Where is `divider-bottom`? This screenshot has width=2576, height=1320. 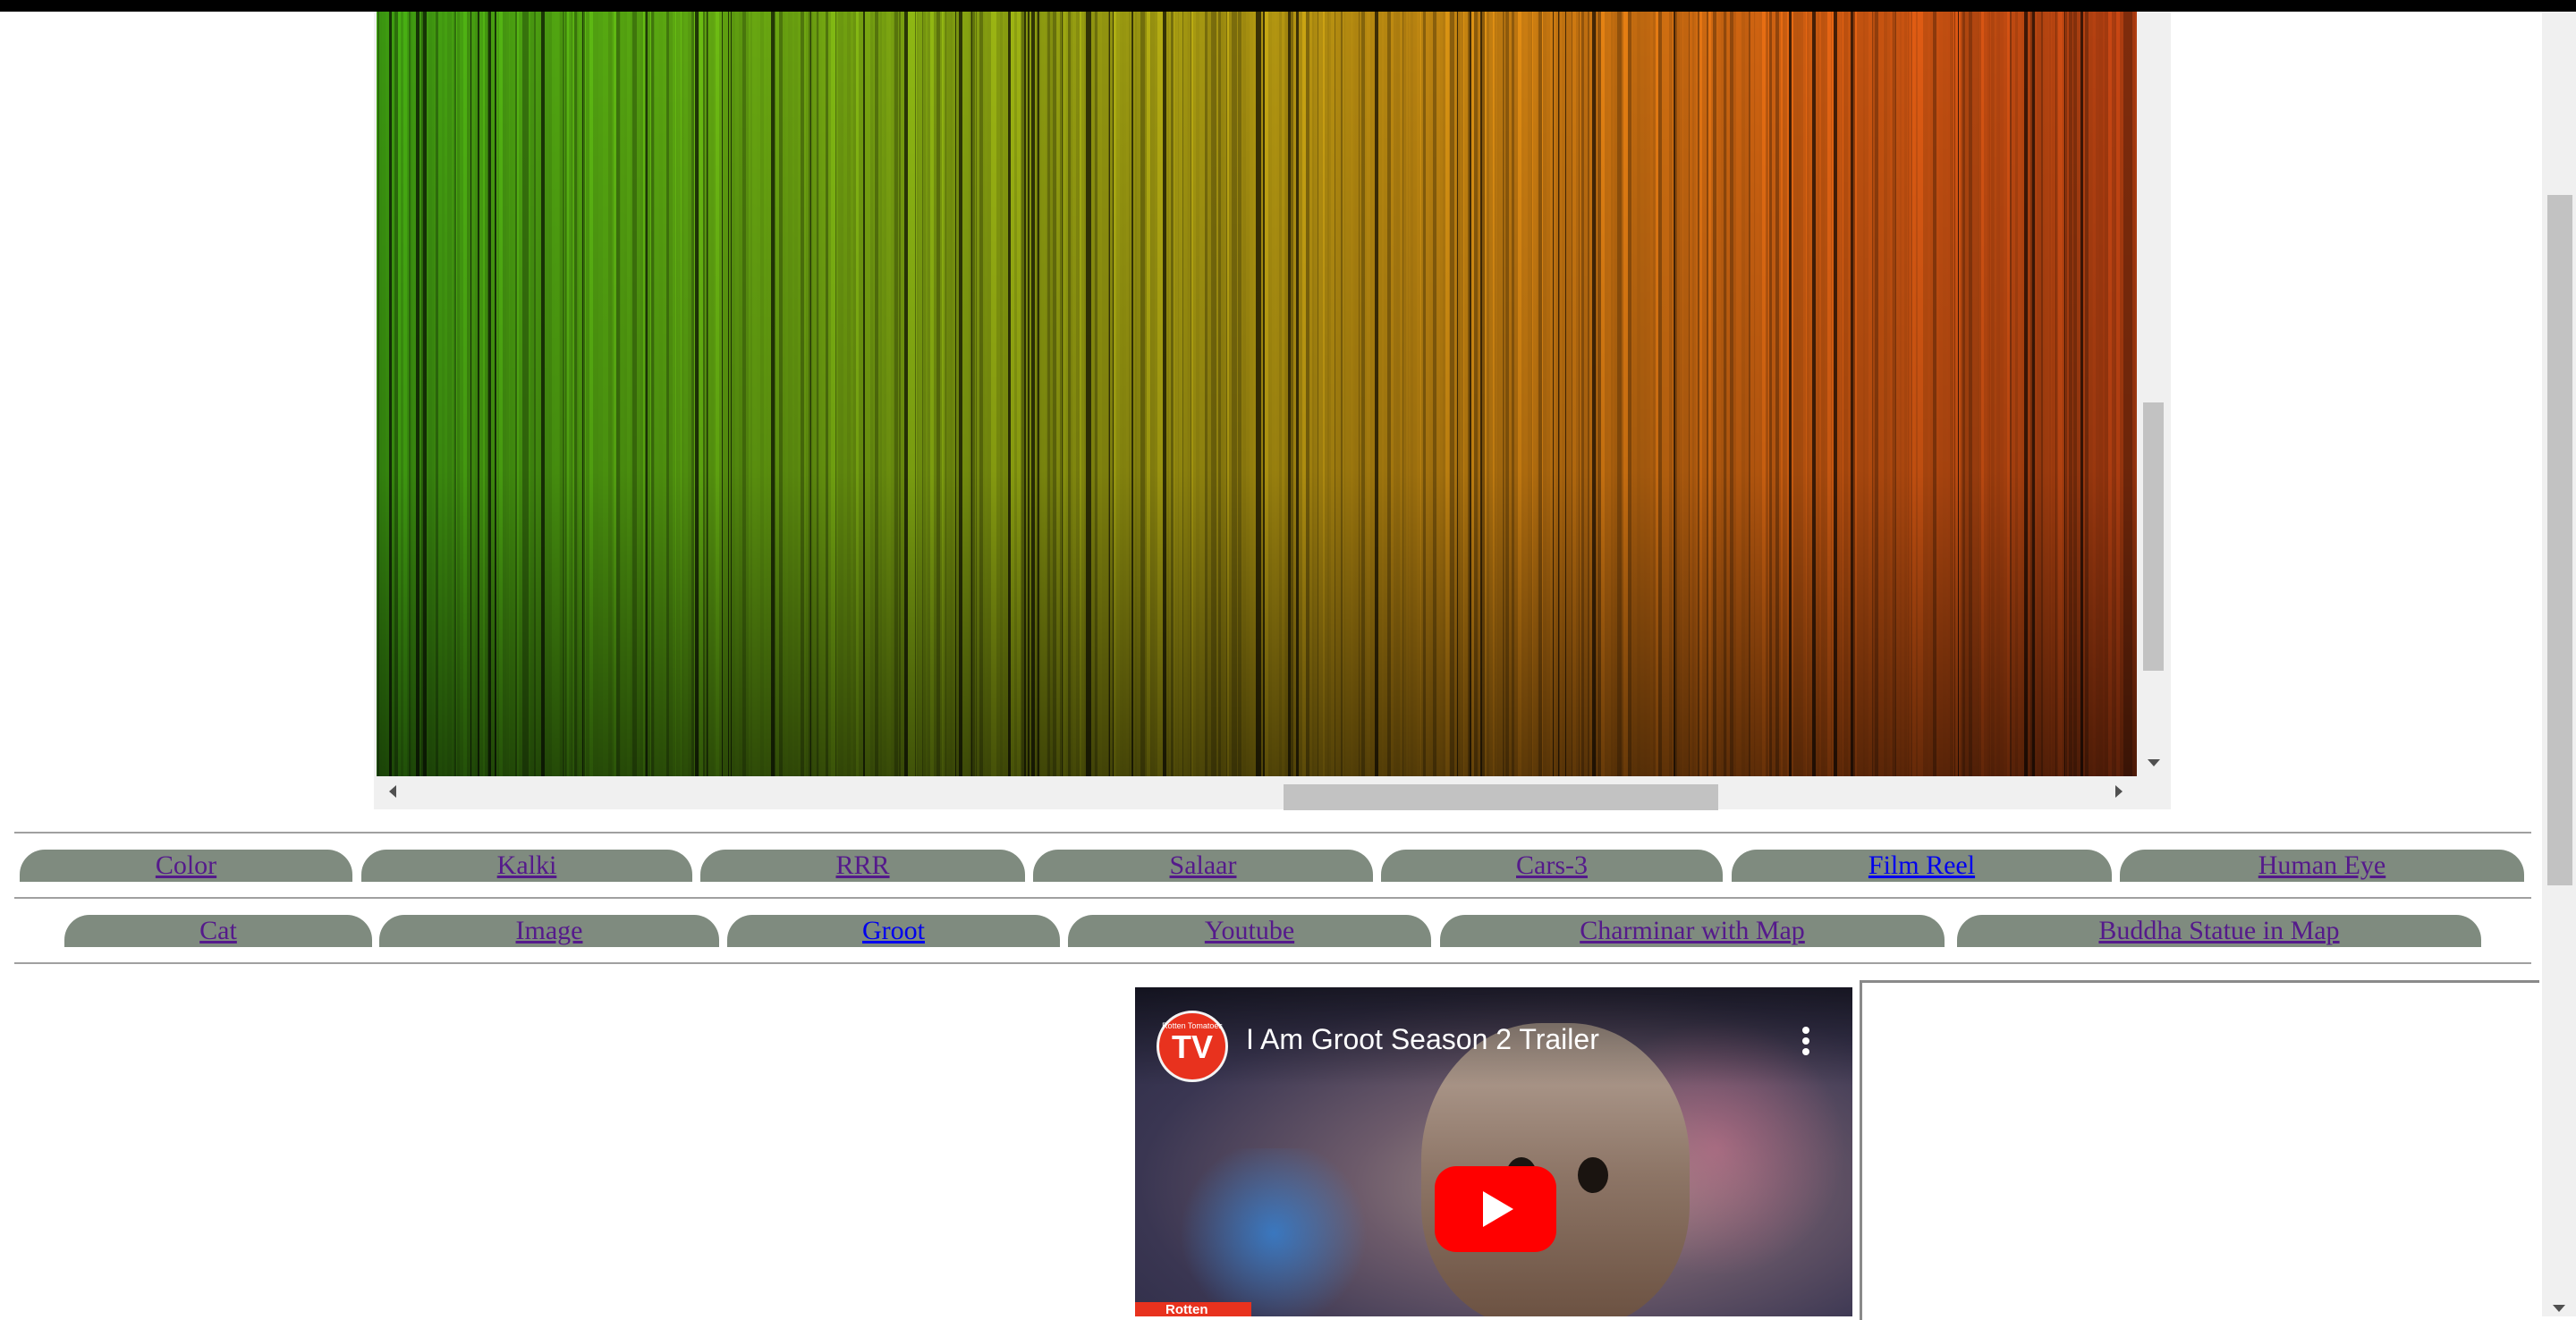
divider-bottom is located at coordinates (1272, 963).